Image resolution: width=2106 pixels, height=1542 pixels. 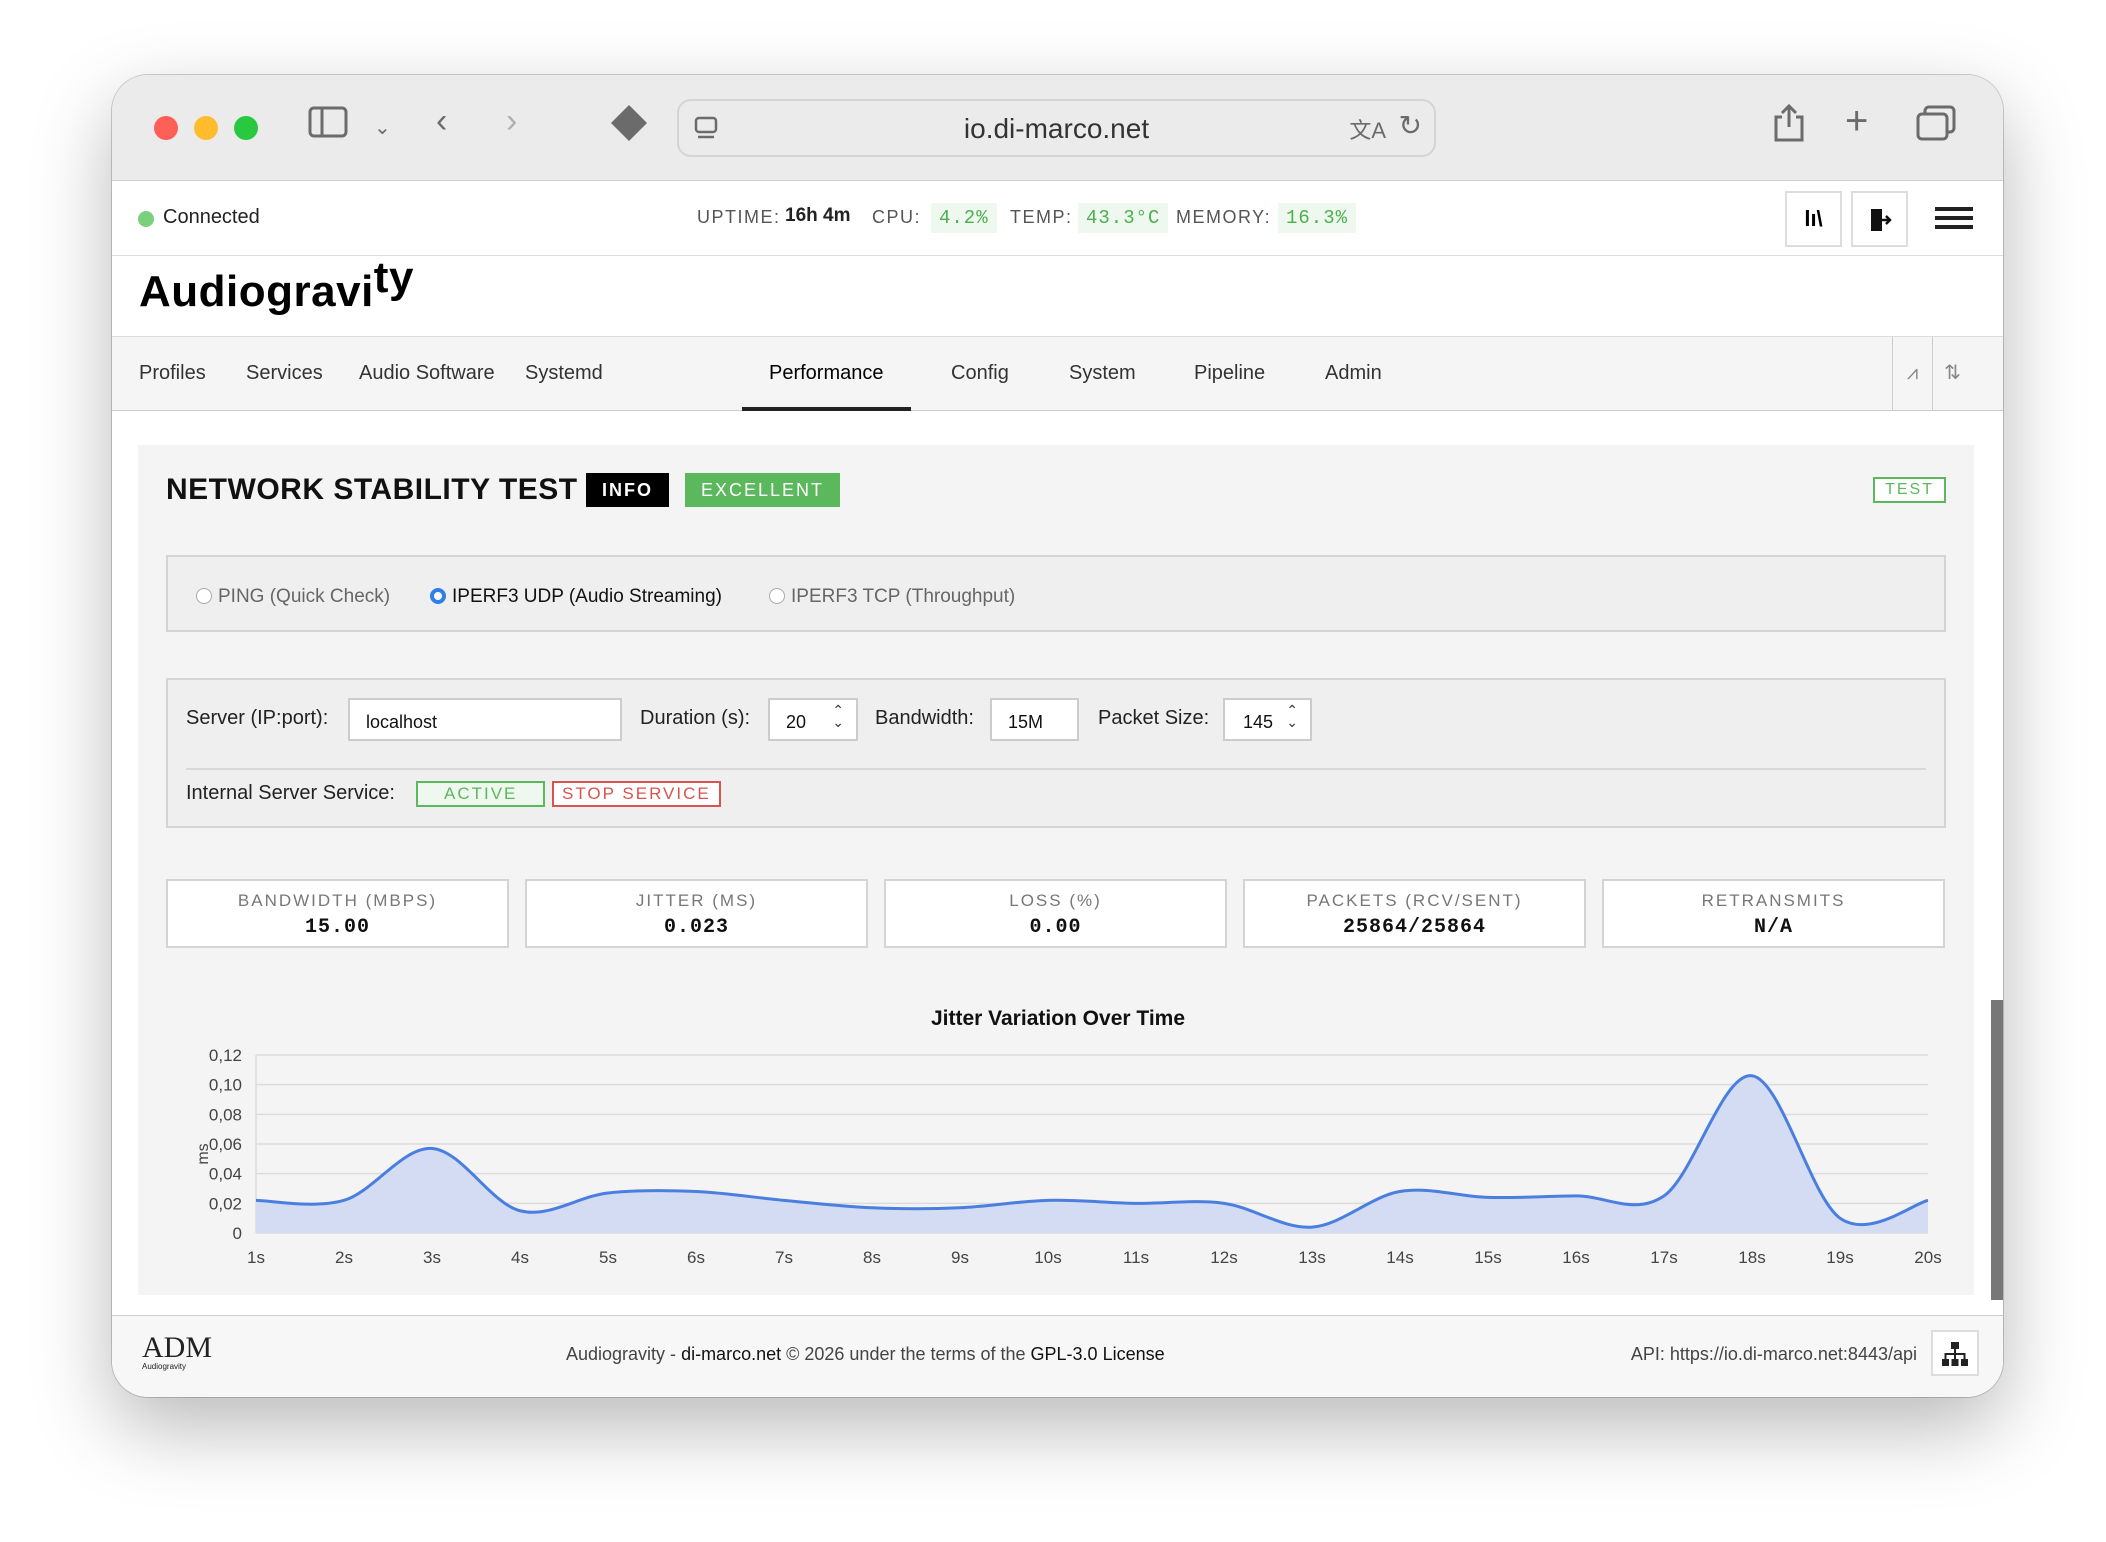 I want to click on jitter-area-fill, so click(x=1092, y=1154).